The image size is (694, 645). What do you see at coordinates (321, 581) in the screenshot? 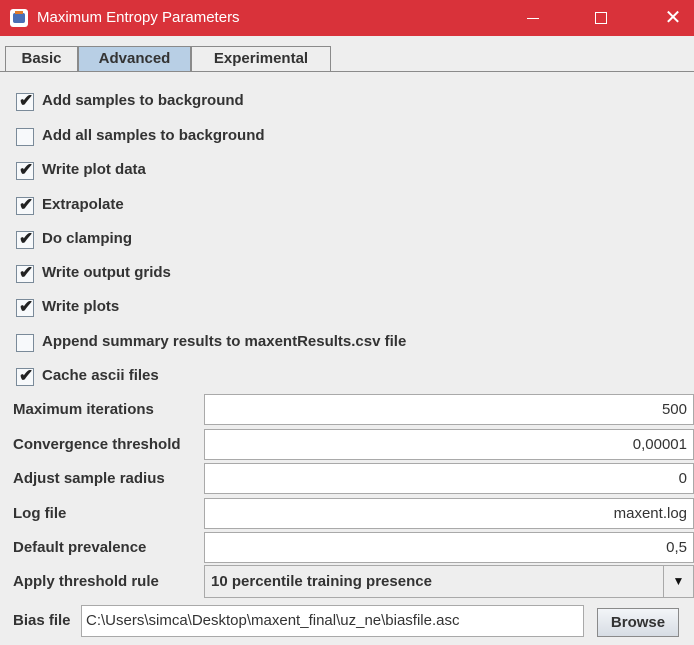
I see `threshold-rule-value: 10 percentile training presence` at bounding box center [321, 581].